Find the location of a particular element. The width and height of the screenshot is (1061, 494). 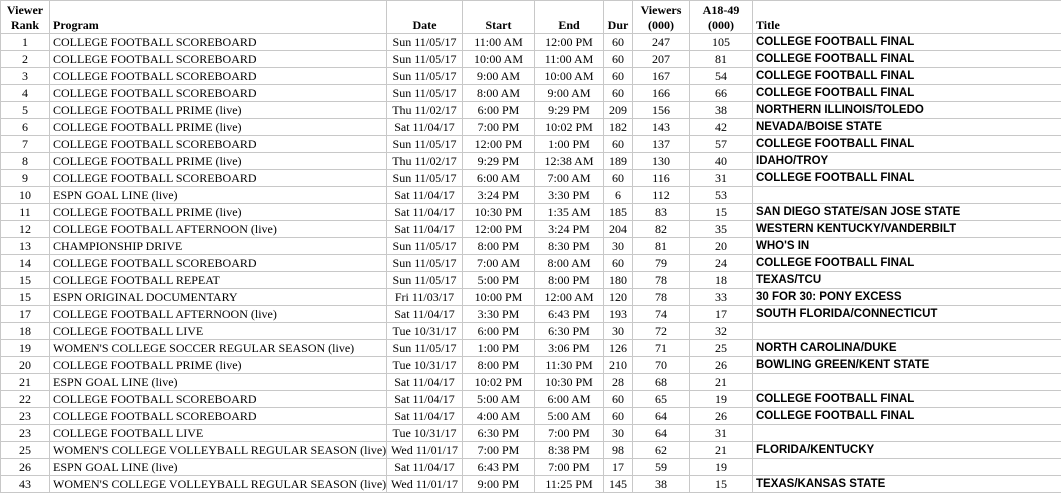

cell-end: 5:00 AM is located at coordinates (569, 416).